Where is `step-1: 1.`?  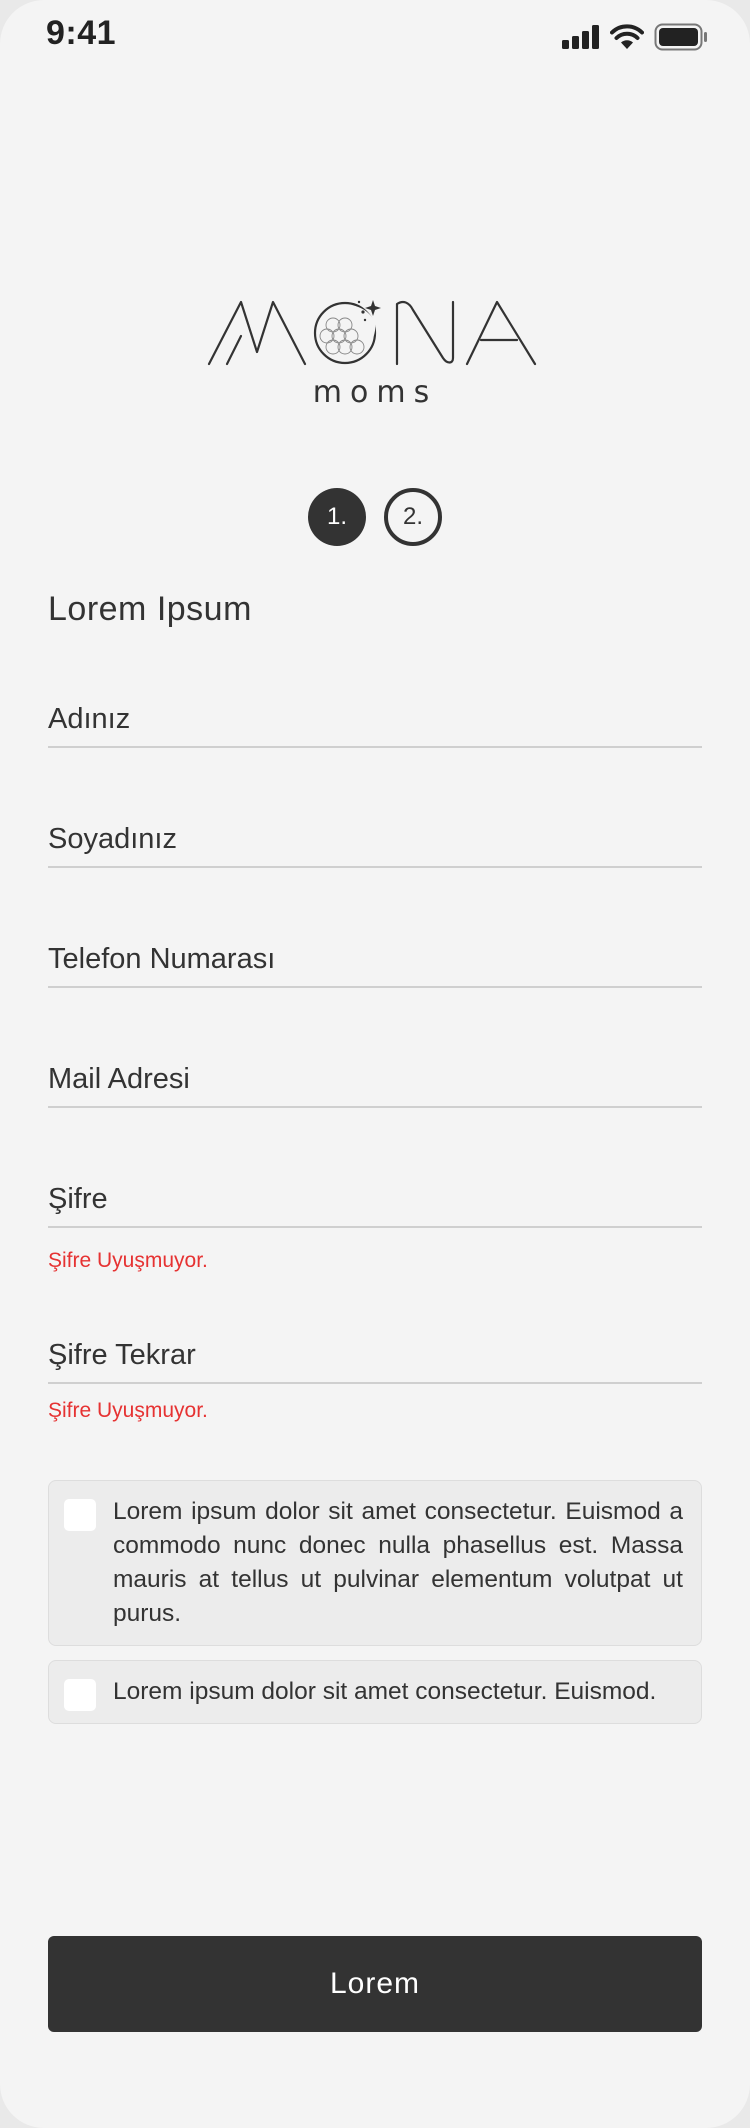 step-1: 1. is located at coordinates (337, 517).